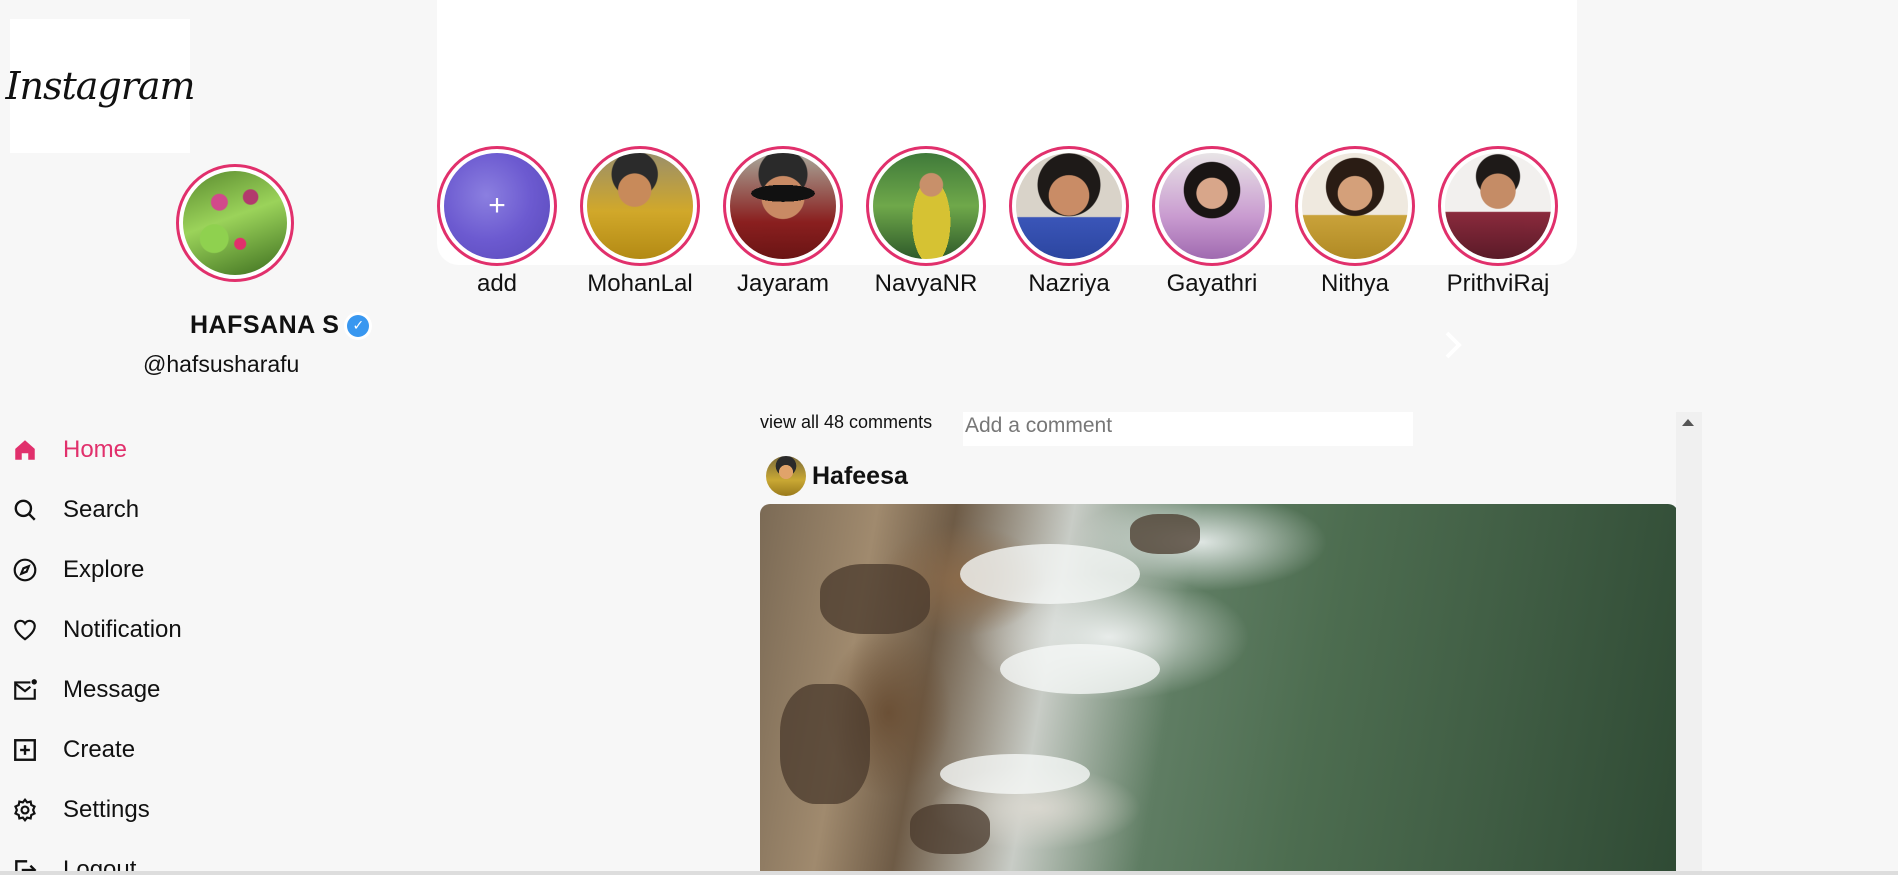 The image size is (1898, 875). I want to click on comment-input, so click(1188, 429).